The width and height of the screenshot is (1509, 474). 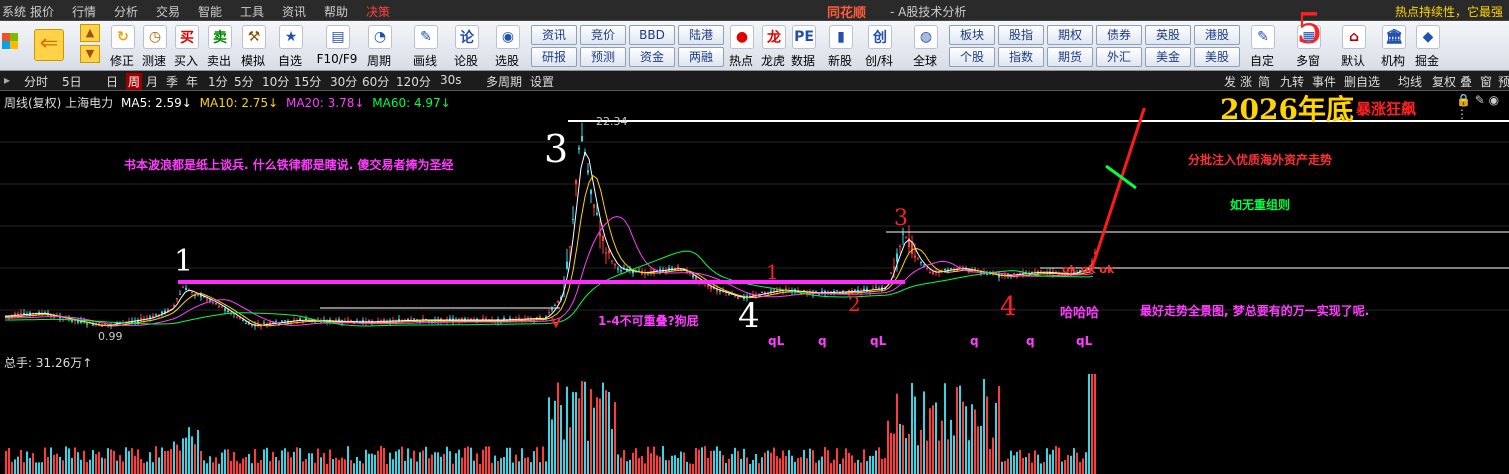 What do you see at coordinates (1428, 37) in the screenshot?
I see `gold-icon: ◆` at bounding box center [1428, 37].